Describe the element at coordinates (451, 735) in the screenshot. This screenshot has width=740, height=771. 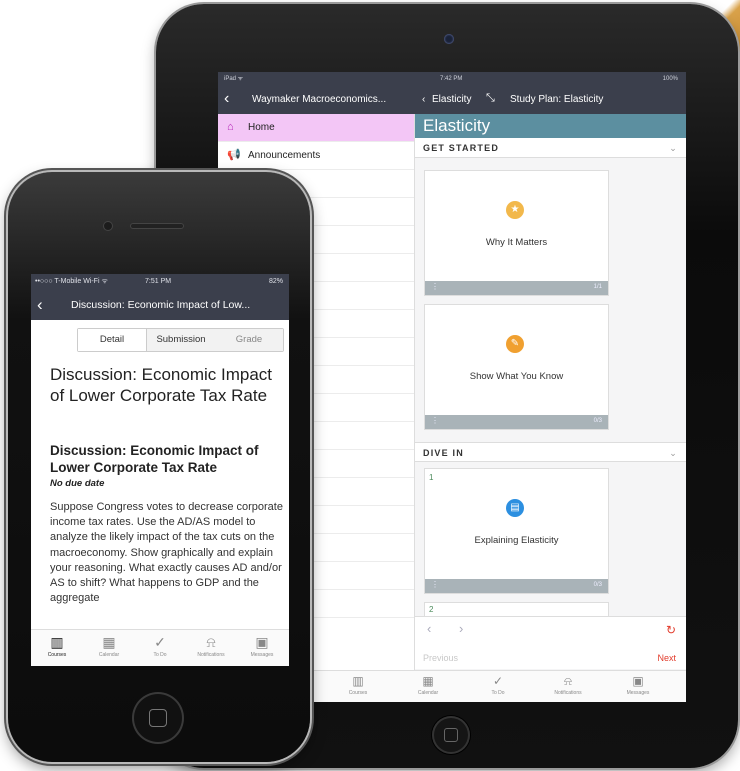
I see `ipad-home-button` at that location.